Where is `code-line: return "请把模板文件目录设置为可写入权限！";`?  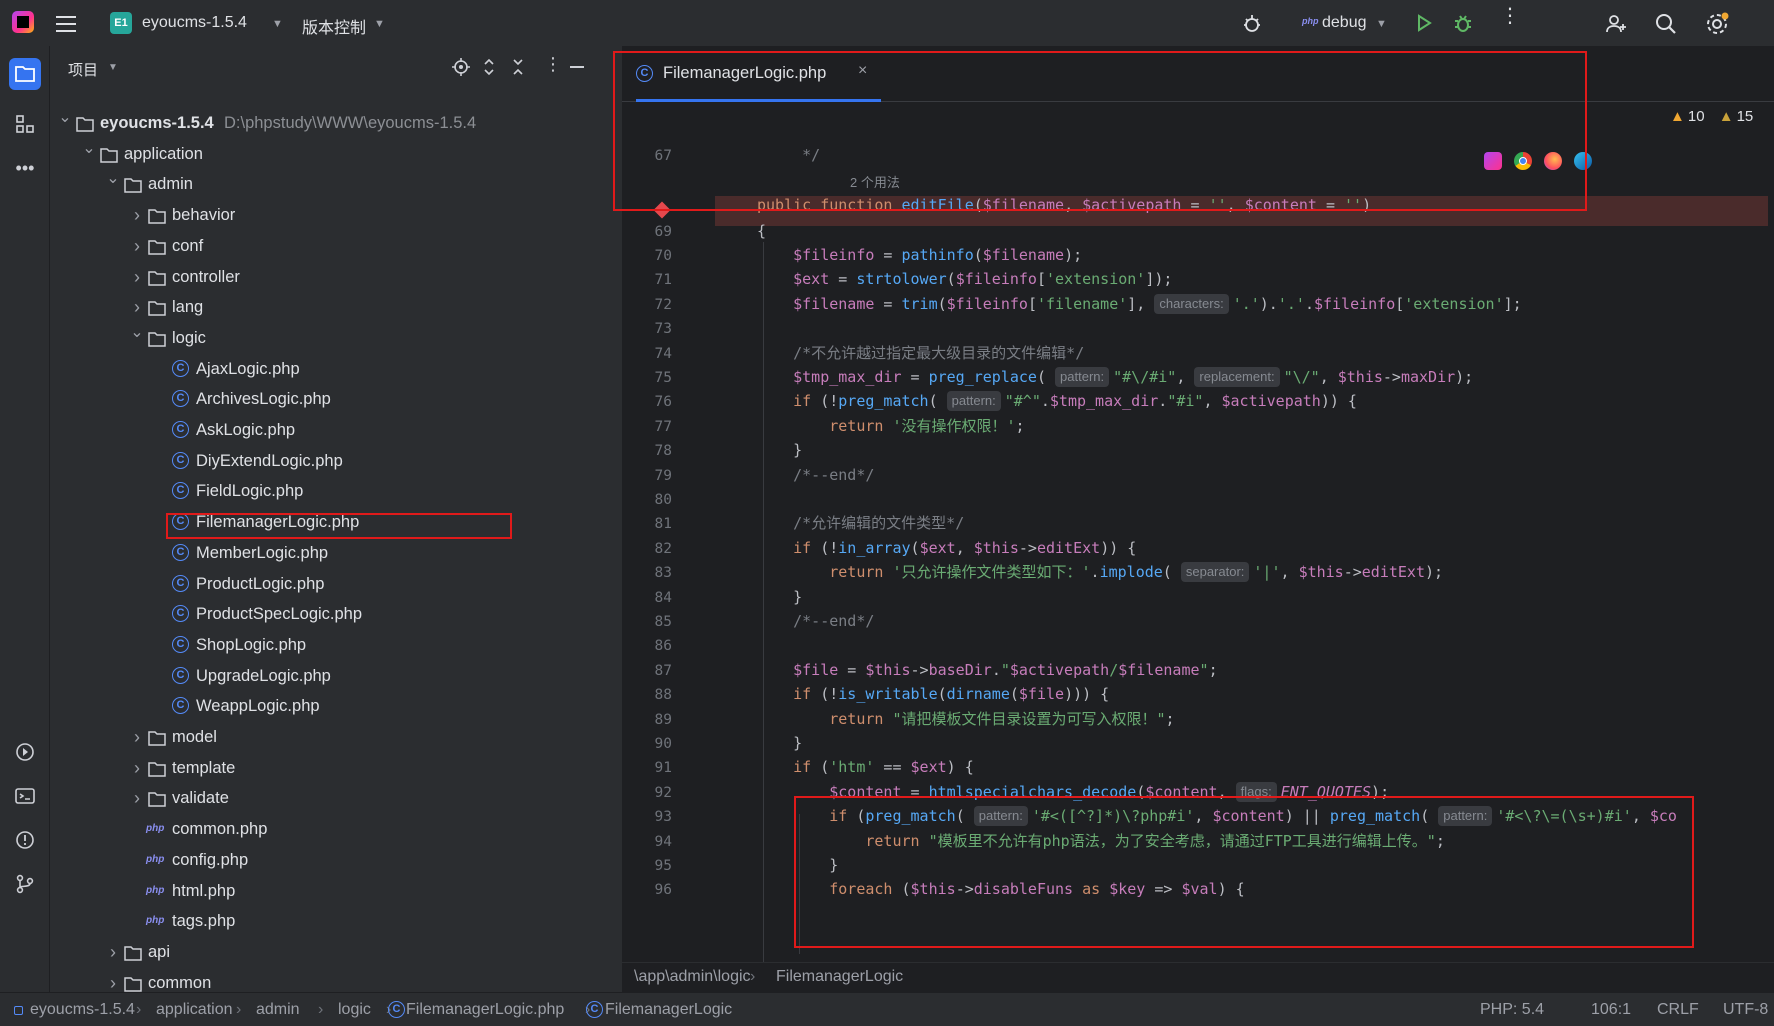
code-line: return "请把模板文件目录设置为可写入权限！"; is located at coordinates (965, 719).